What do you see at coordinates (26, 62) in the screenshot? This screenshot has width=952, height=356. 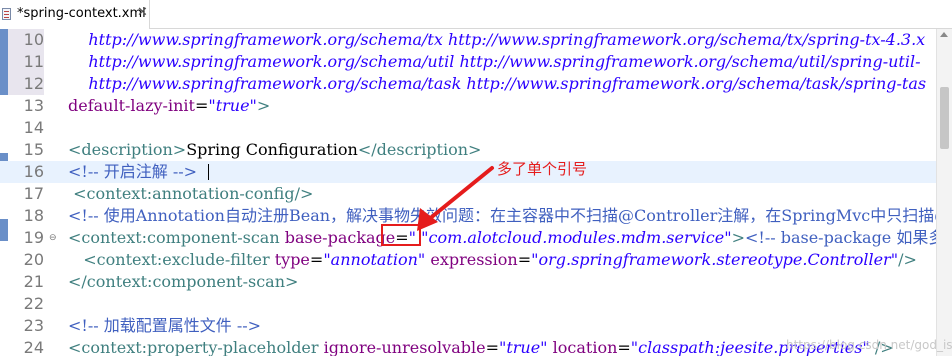 I see `line-number: 11` at bounding box center [26, 62].